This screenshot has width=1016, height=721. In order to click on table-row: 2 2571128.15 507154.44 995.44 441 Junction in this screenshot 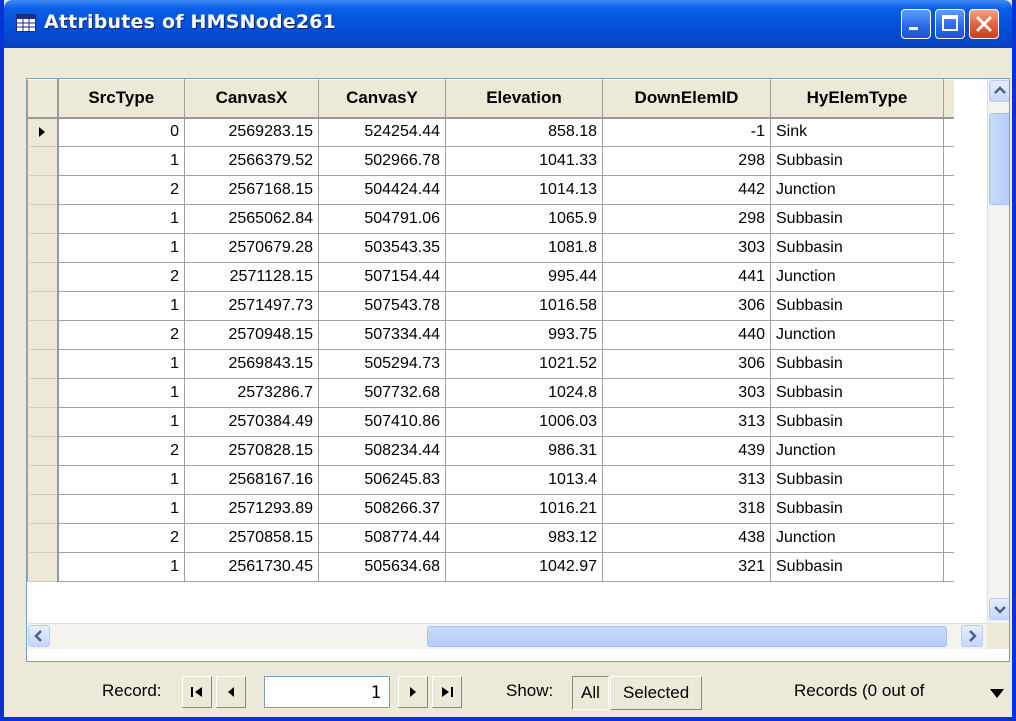, I will do `click(490, 277)`.